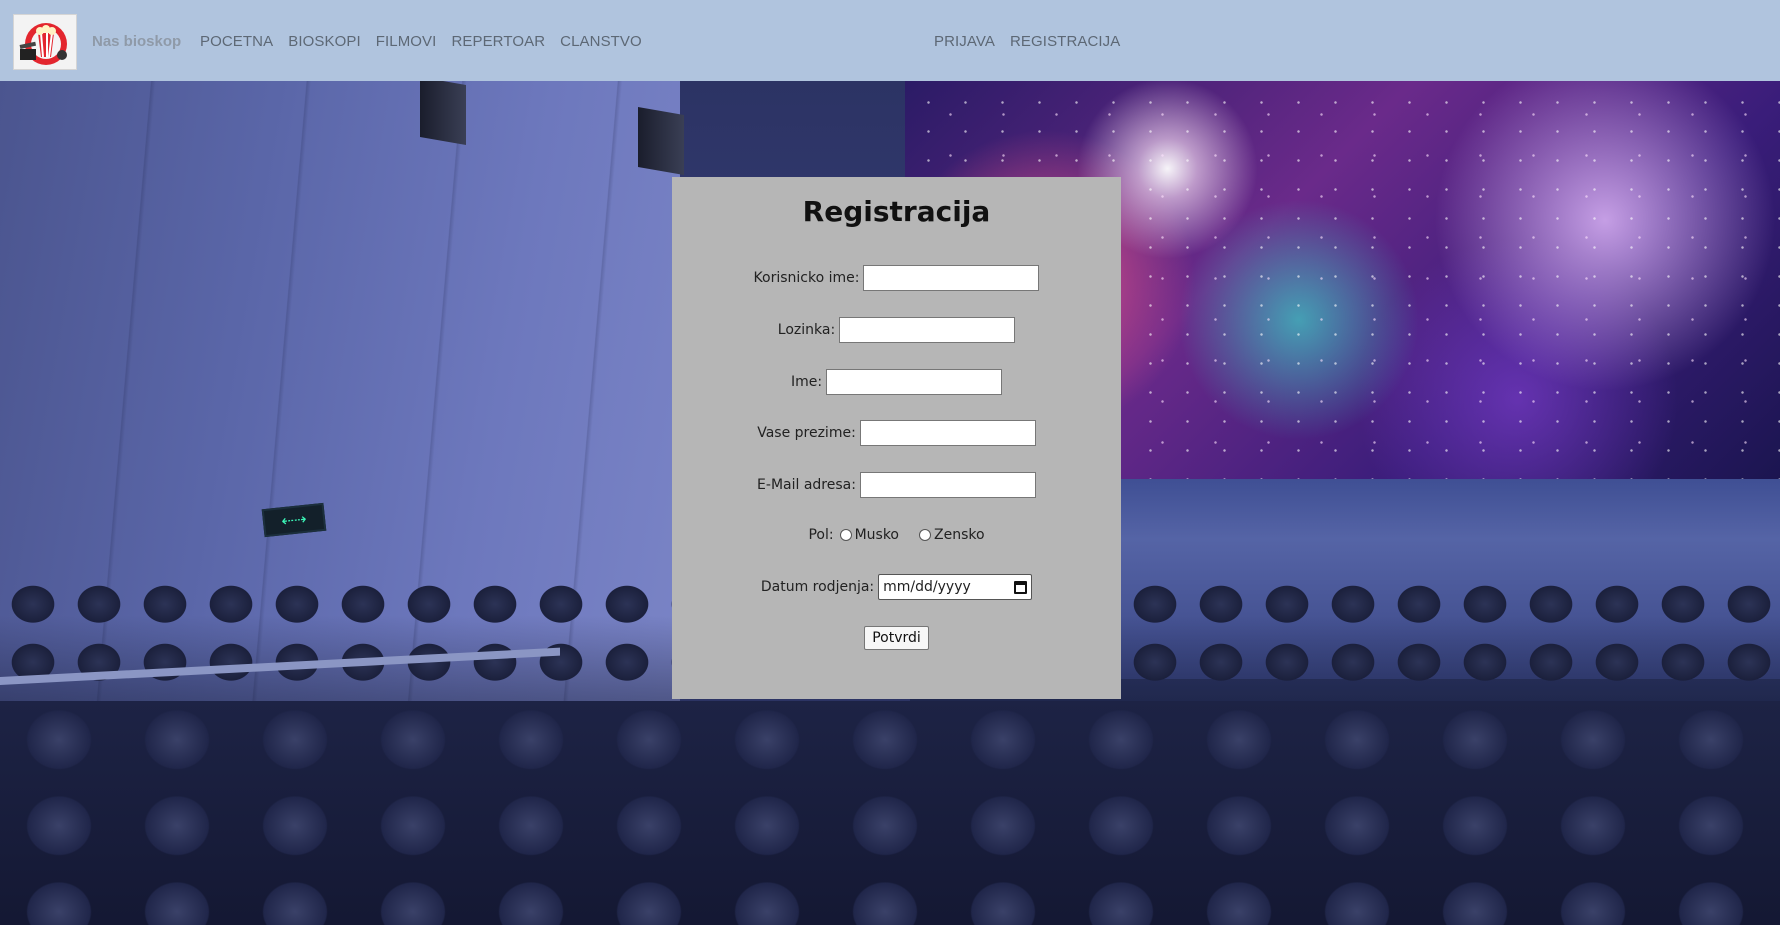 Image resolution: width=1780 pixels, height=925 pixels. I want to click on brand-name: Nas bioskop, so click(136, 41).